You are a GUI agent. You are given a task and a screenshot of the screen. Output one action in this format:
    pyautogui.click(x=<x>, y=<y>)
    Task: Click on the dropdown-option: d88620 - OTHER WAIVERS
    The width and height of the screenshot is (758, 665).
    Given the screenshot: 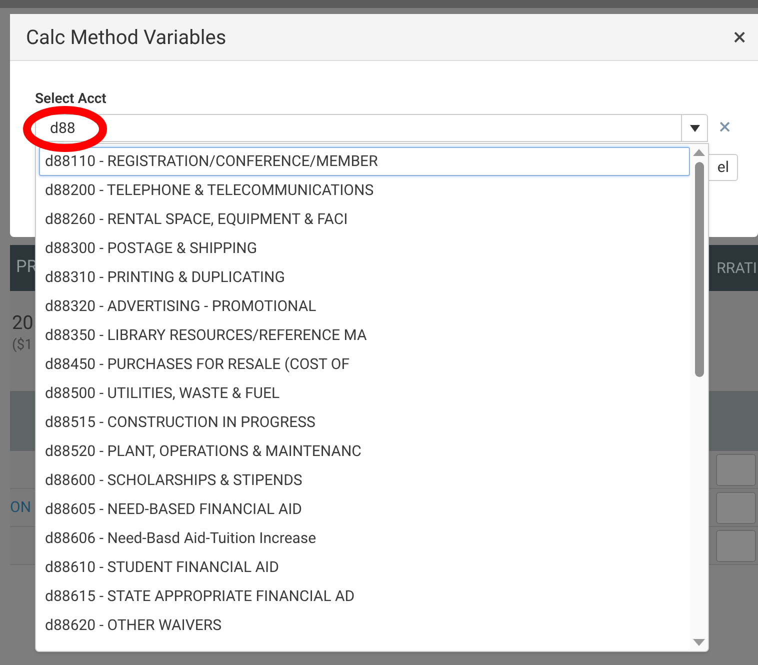 What is the action you would take?
    pyautogui.click(x=364, y=625)
    